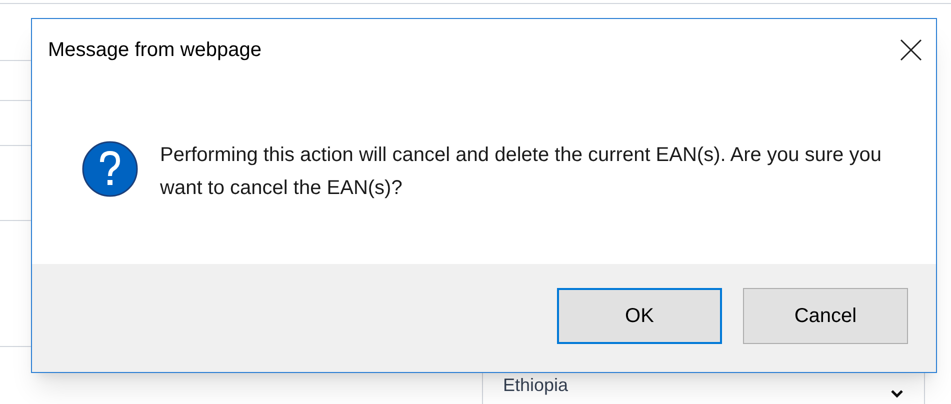  I want to click on dialog-title: Message from webpage, so click(155, 50).